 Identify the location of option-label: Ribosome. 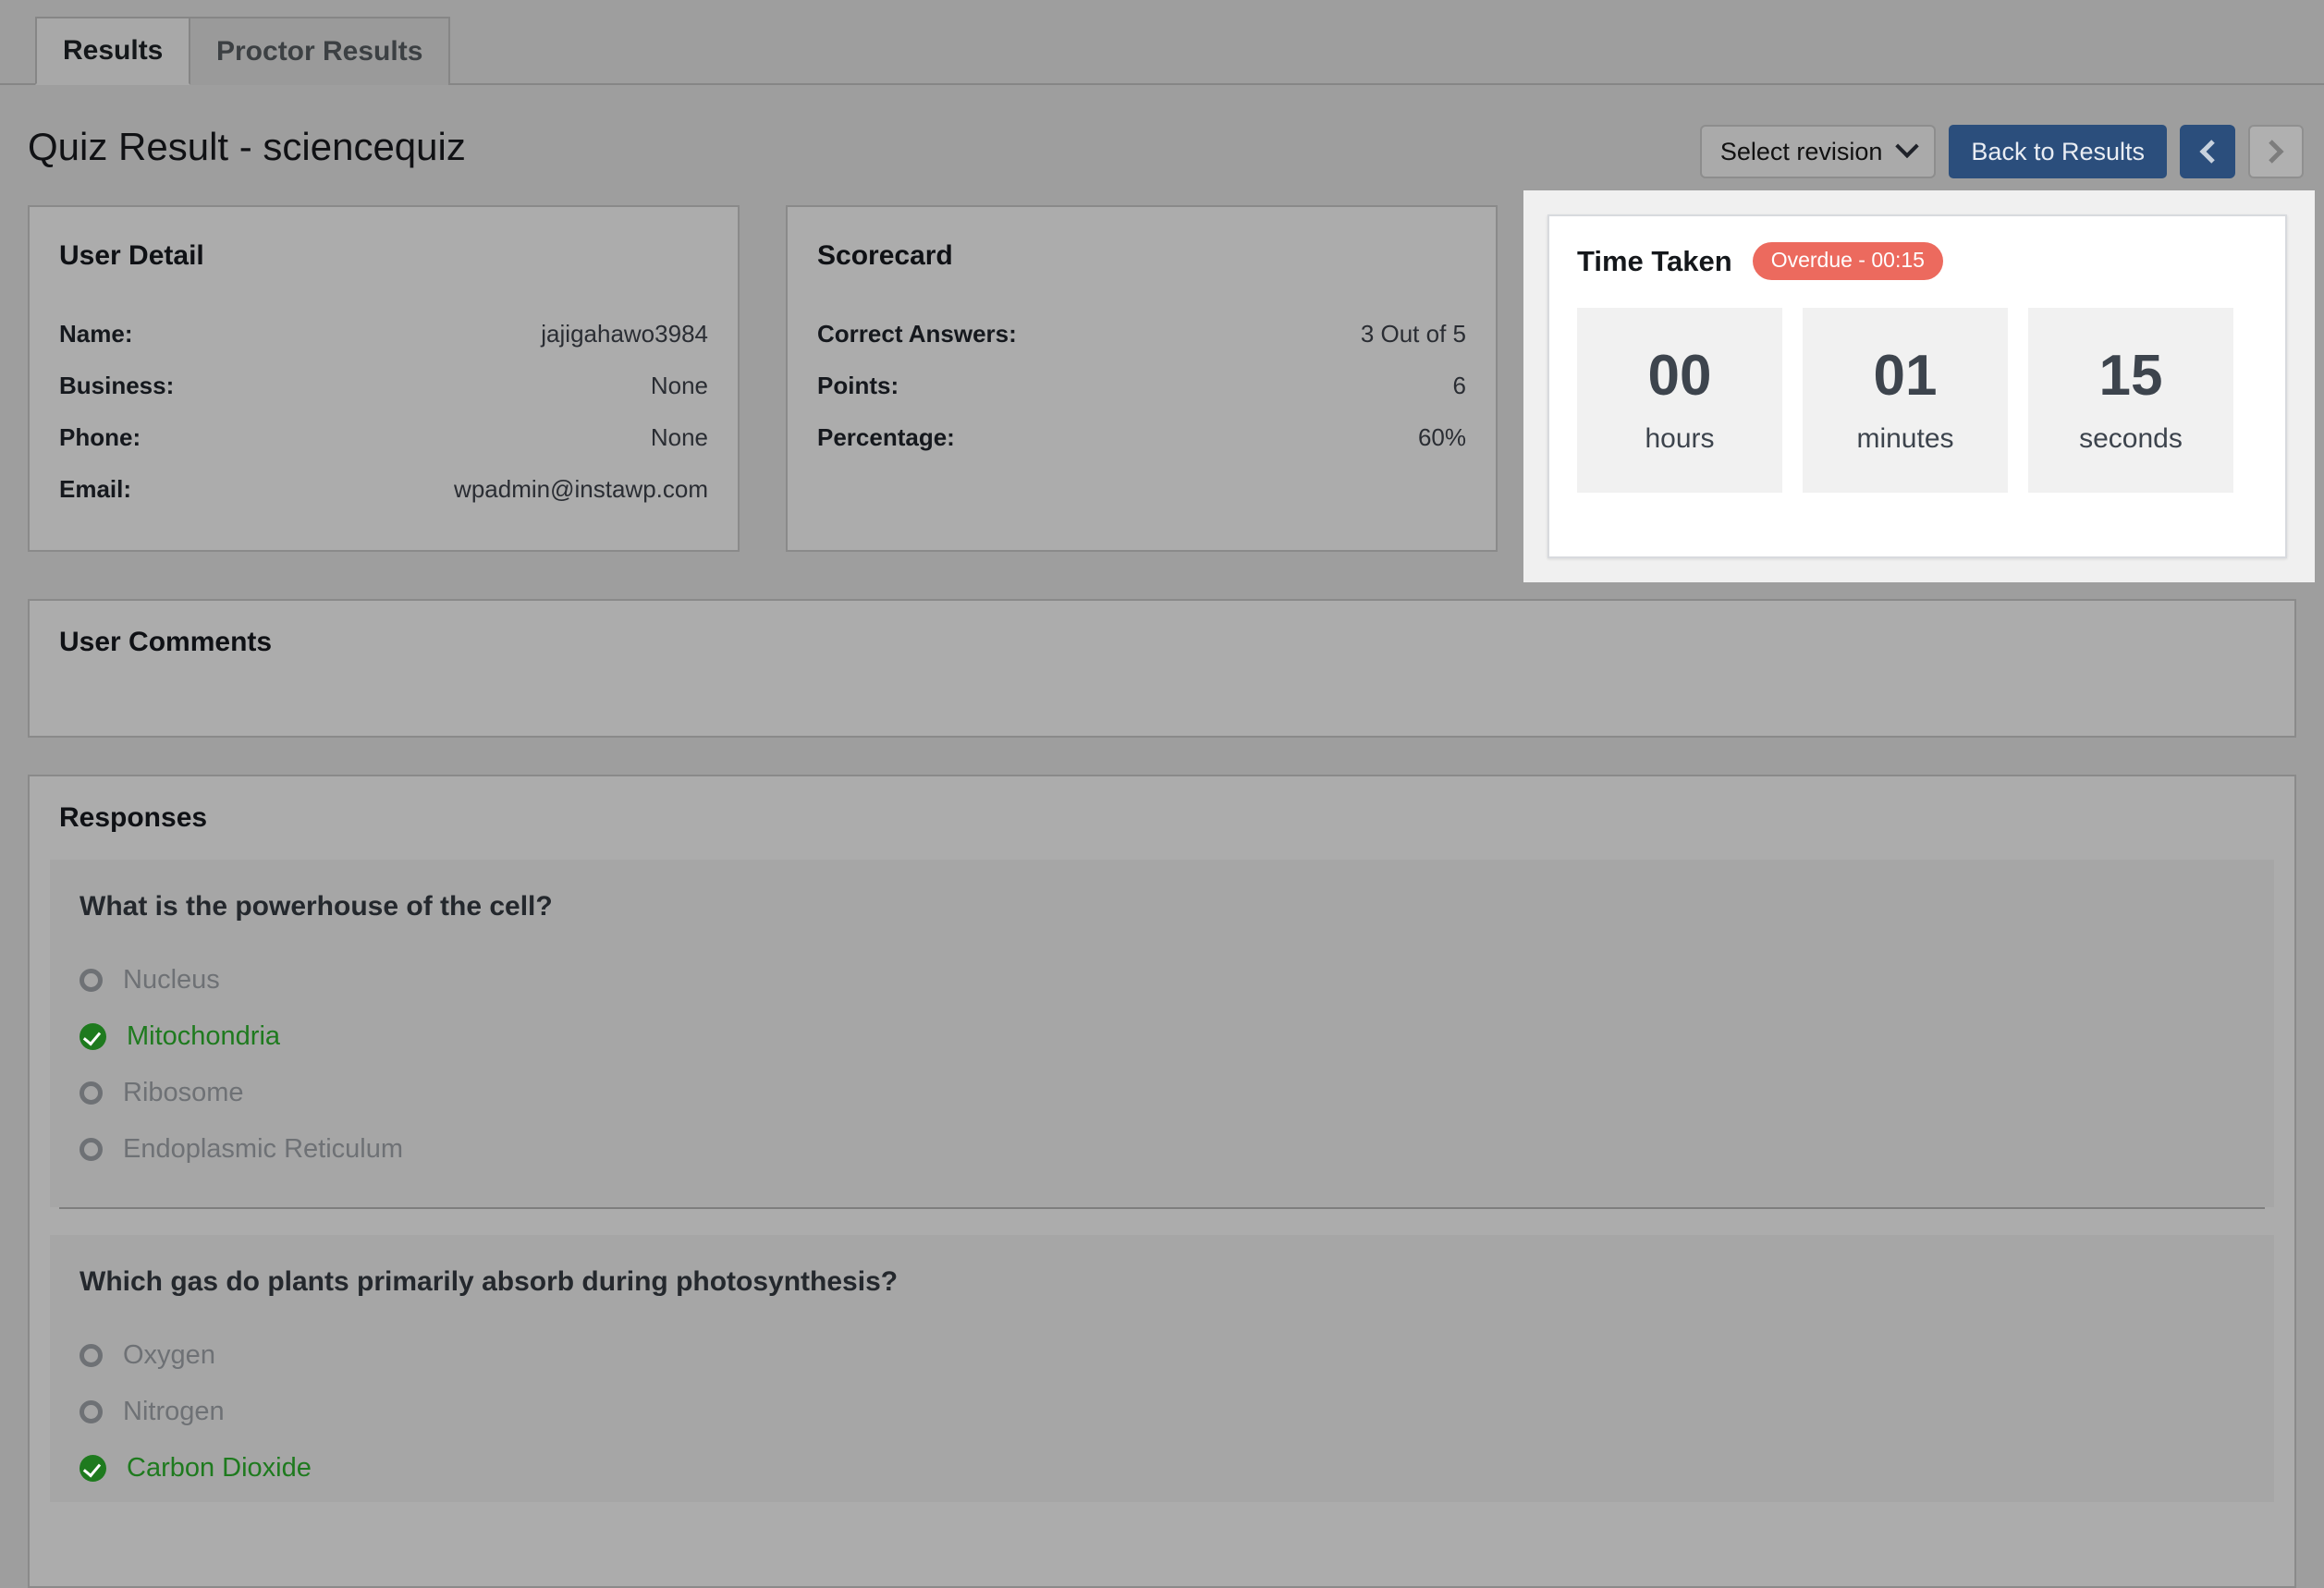
(183, 1092).